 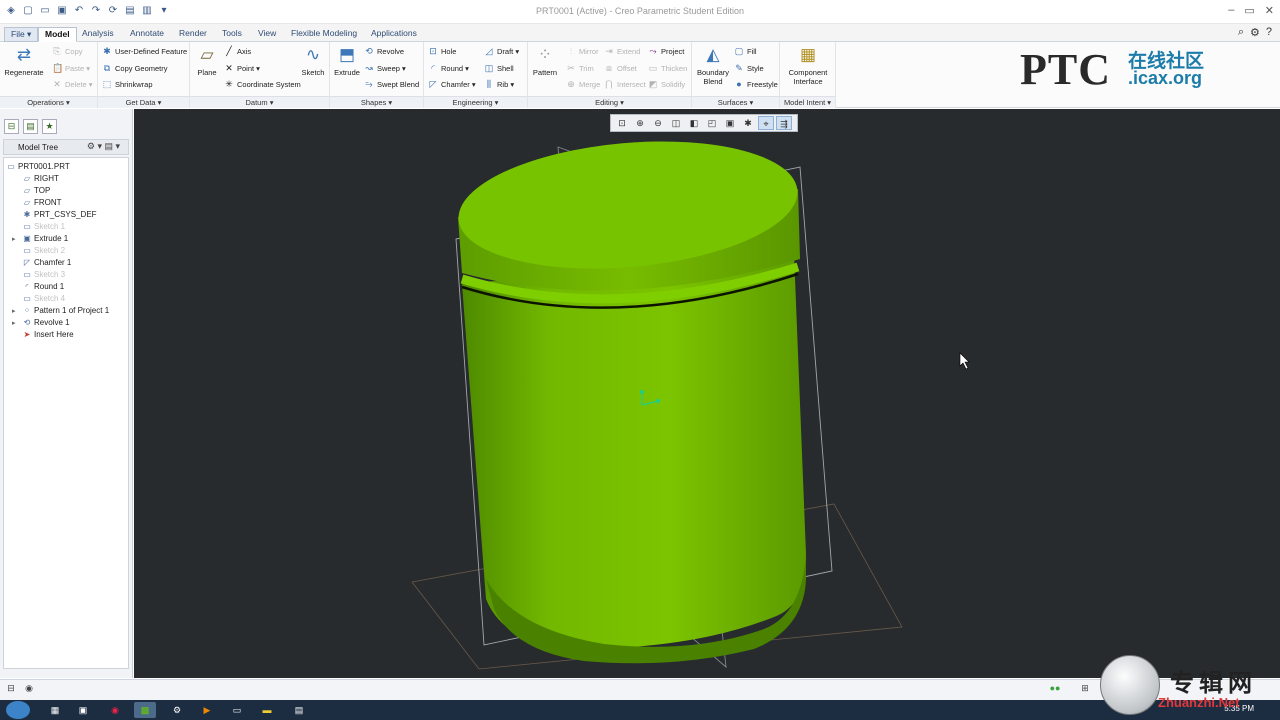 I want to click on datum-group-label: Datum ▾, so click(x=259, y=102).